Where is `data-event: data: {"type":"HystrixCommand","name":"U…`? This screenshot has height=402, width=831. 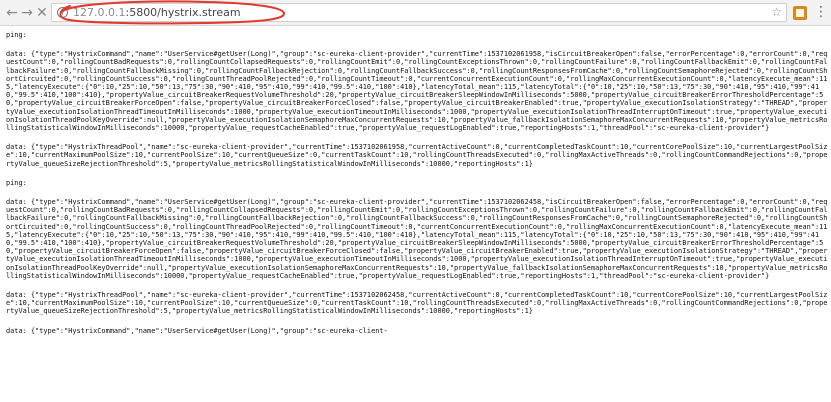 data-event: data: {"type":"HystrixCommand","name":"U… is located at coordinates (197, 330).